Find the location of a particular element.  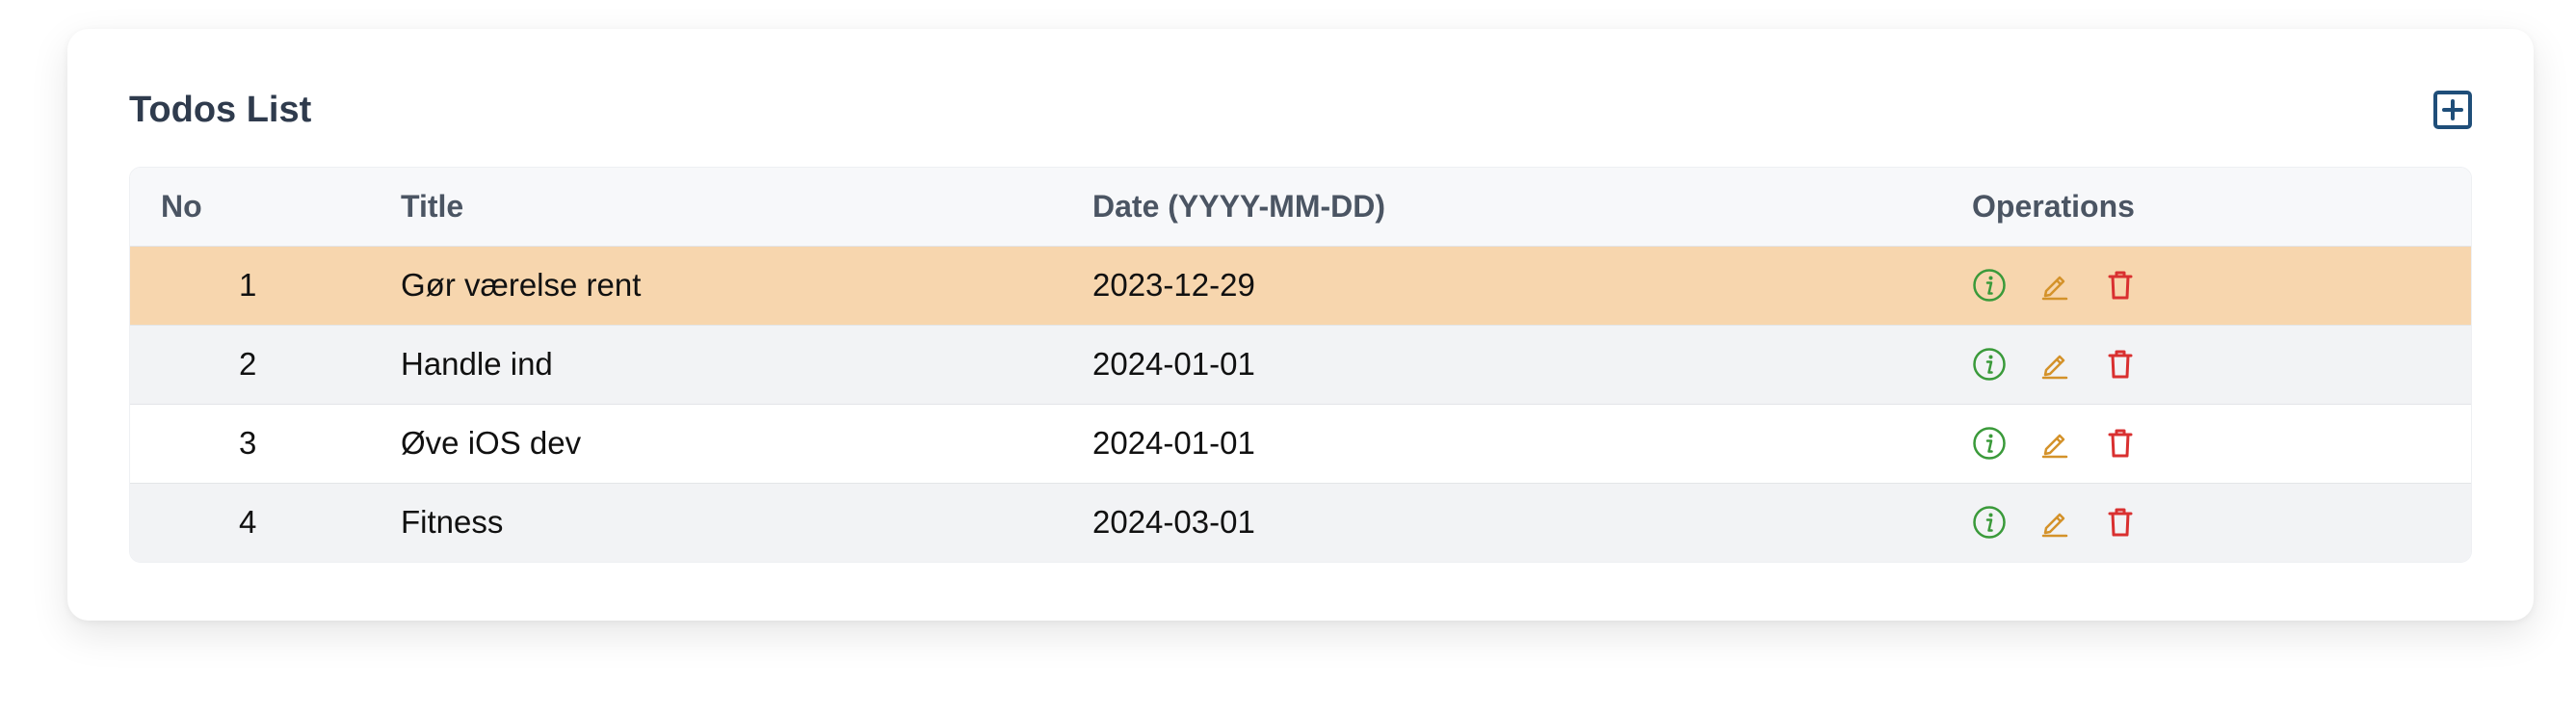

cell-no: 2 is located at coordinates (248, 364).